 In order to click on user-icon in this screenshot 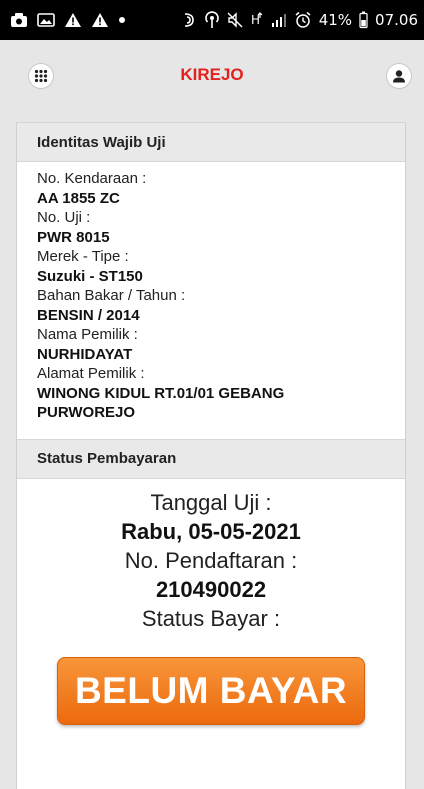, I will do `click(399, 76)`.